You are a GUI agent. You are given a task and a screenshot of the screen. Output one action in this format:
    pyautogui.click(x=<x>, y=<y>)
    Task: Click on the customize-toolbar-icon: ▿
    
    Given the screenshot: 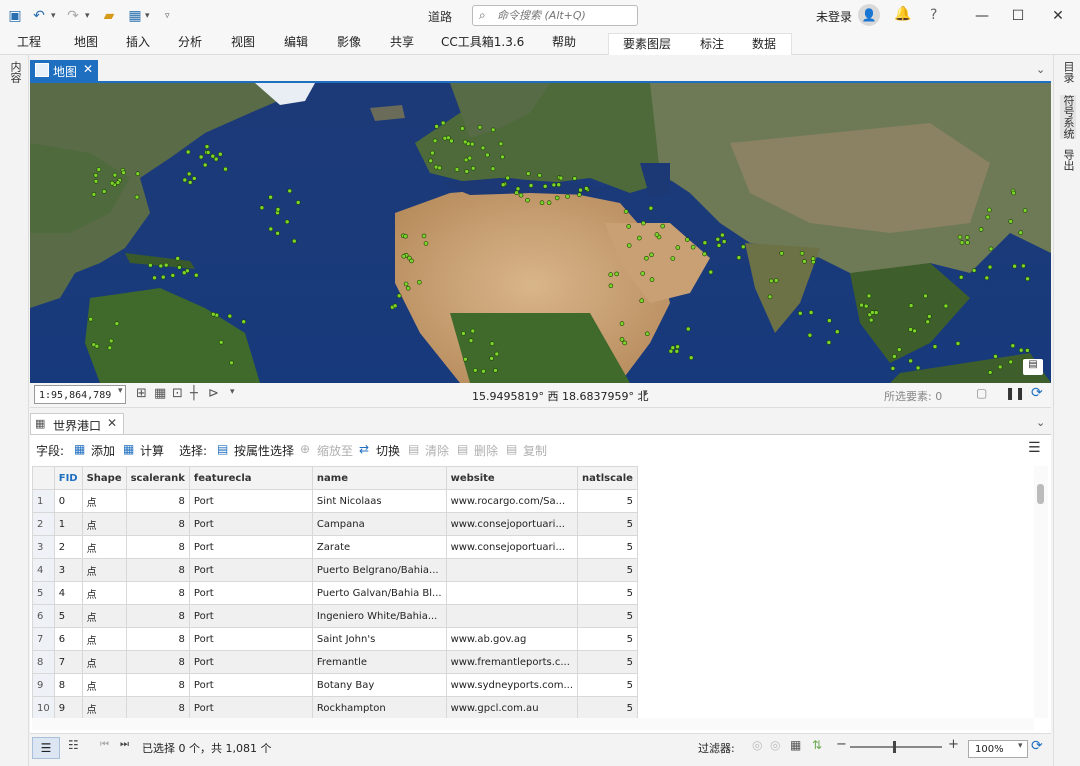 What is the action you would take?
    pyautogui.click(x=167, y=16)
    